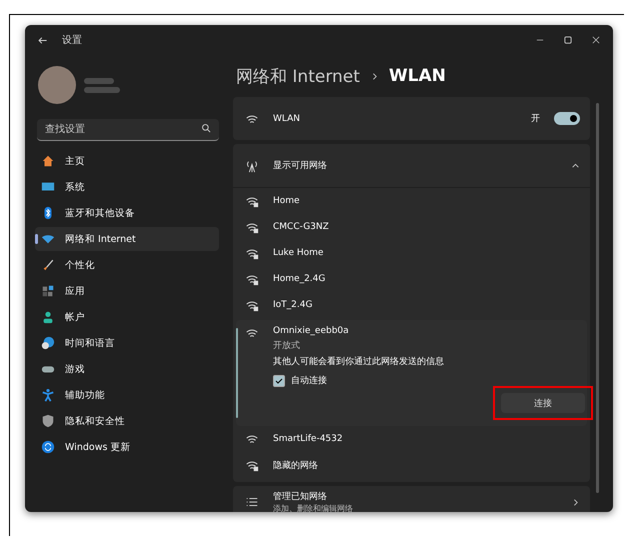  What do you see at coordinates (567, 118) in the screenshot?
I see `toggle-switch` at bounding box center [567, 118].